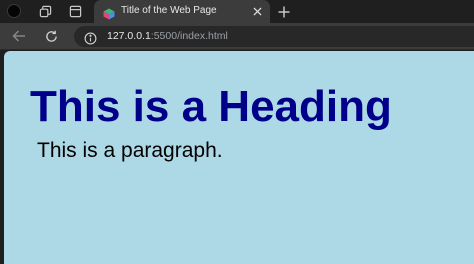  What do you see at coordinates (90, 37) in the screenshot?
I see `info-icon` at bounding box center [90, 37].